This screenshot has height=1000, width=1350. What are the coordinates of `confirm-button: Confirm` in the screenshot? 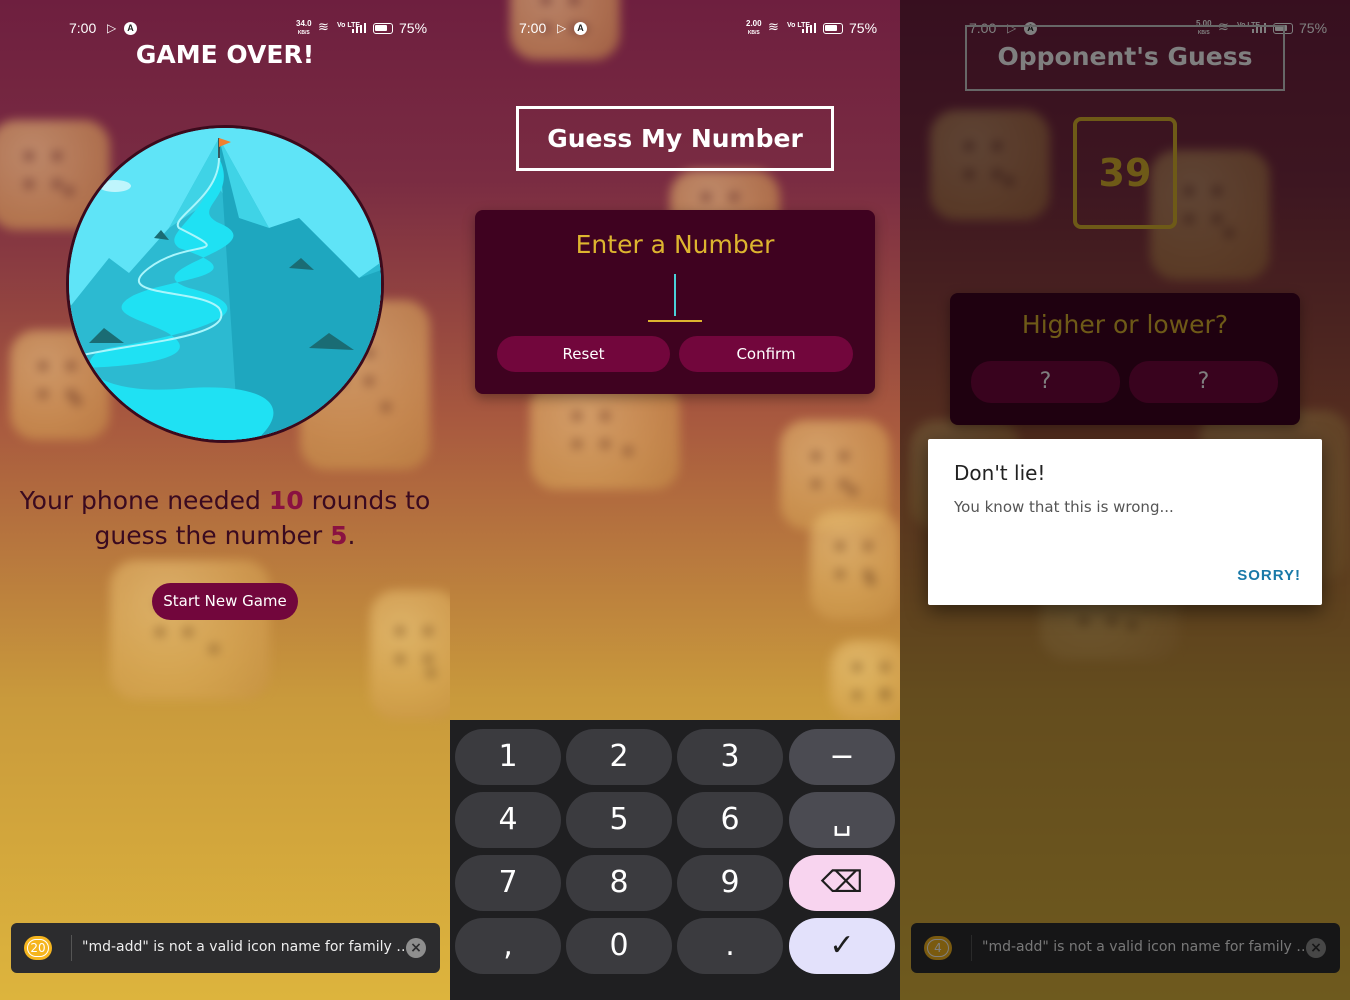 It's located at (766, 354).